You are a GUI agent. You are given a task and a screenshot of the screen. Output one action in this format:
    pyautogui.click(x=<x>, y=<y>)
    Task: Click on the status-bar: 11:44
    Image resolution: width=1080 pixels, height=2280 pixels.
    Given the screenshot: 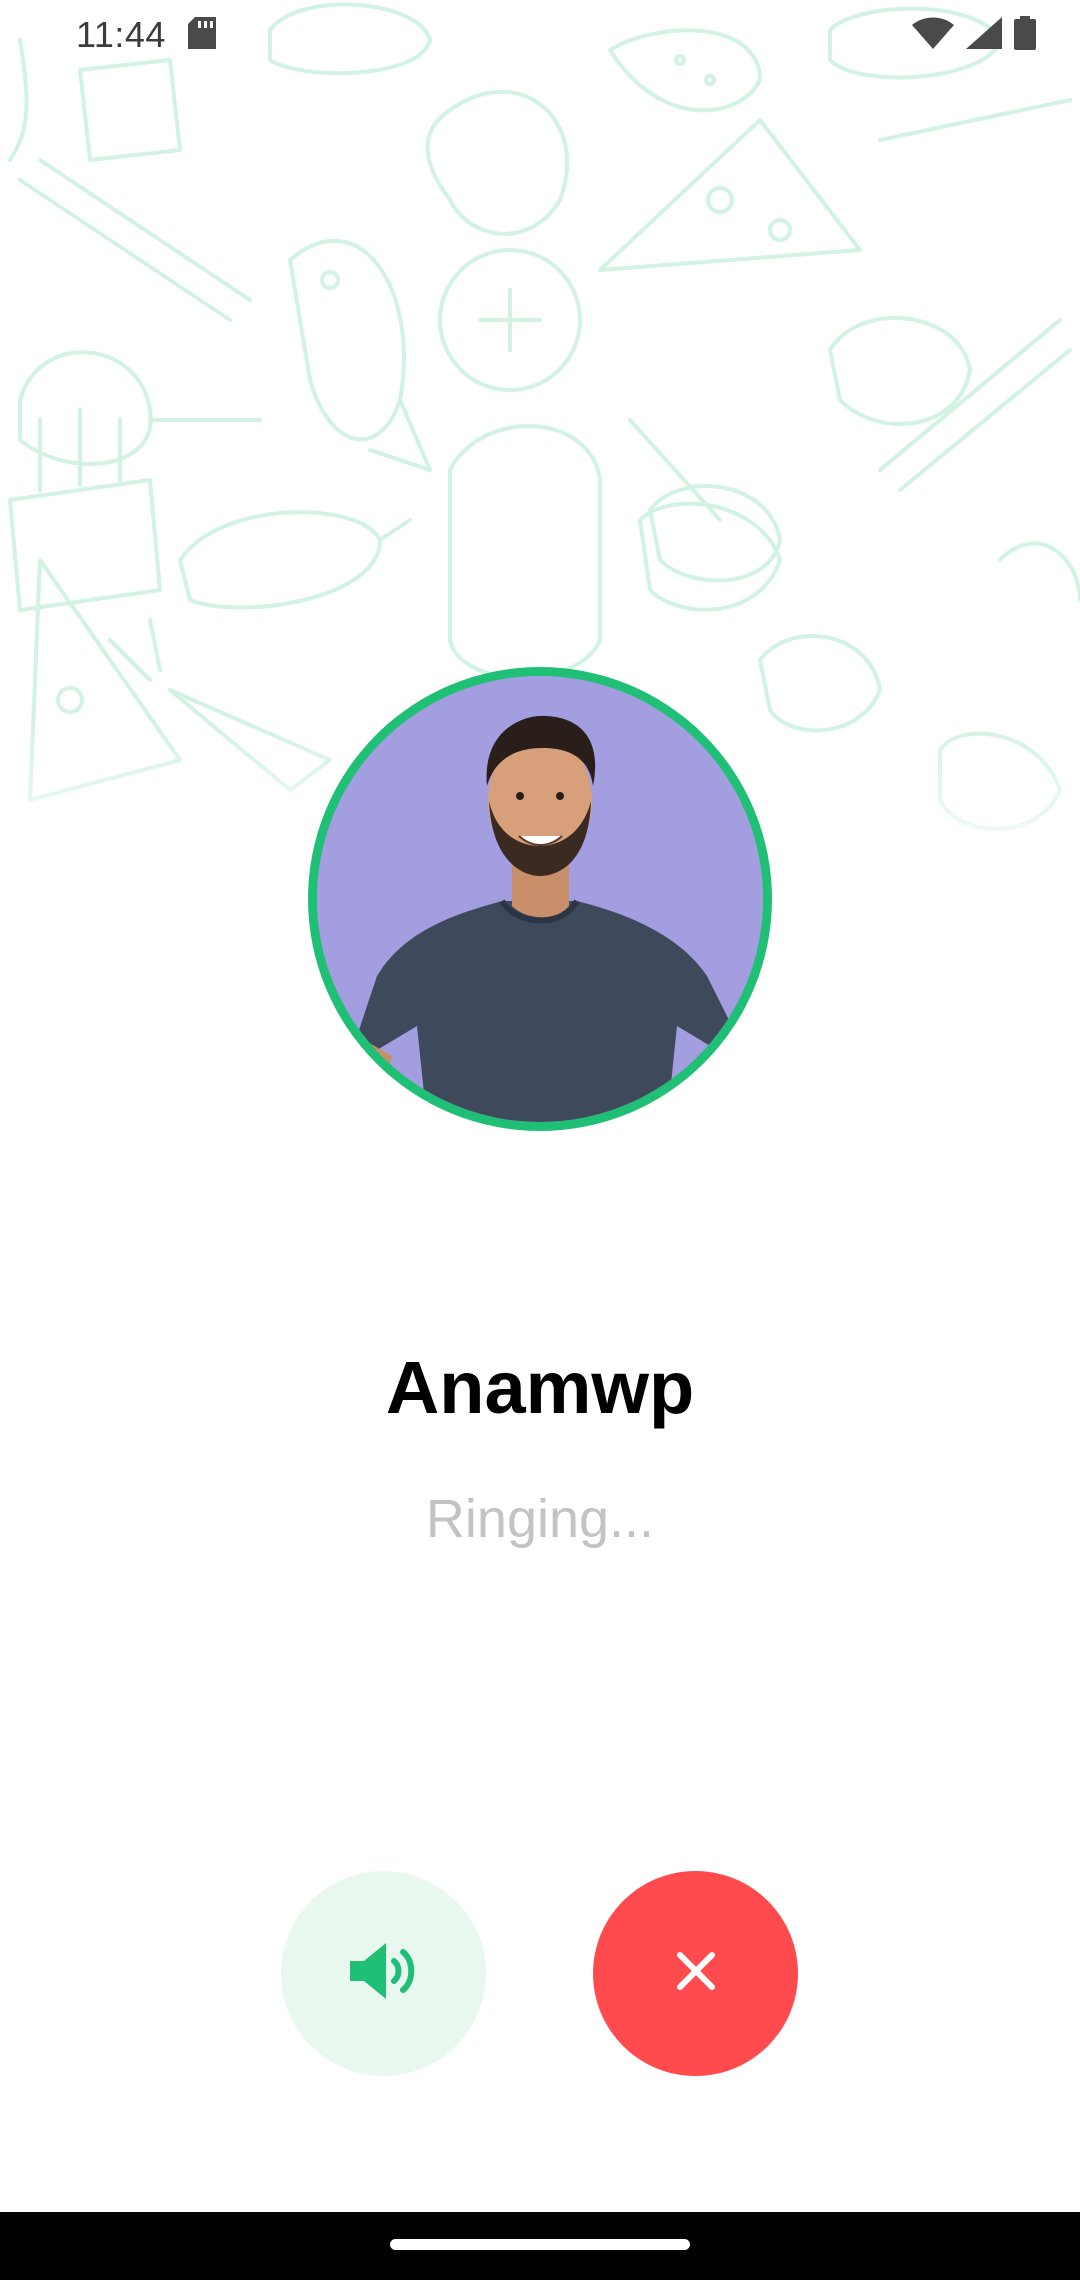 What is the action you would take?
    pyautogui.click(x=540, y=35)
    